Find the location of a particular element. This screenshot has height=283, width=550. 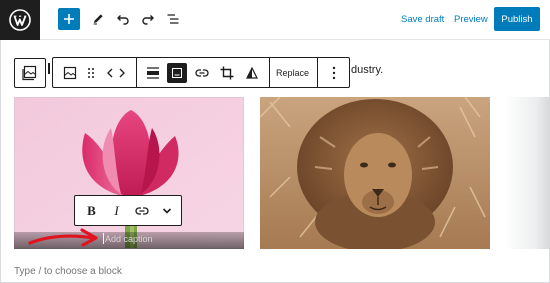

crop-button is located at coordinates (227, 72).